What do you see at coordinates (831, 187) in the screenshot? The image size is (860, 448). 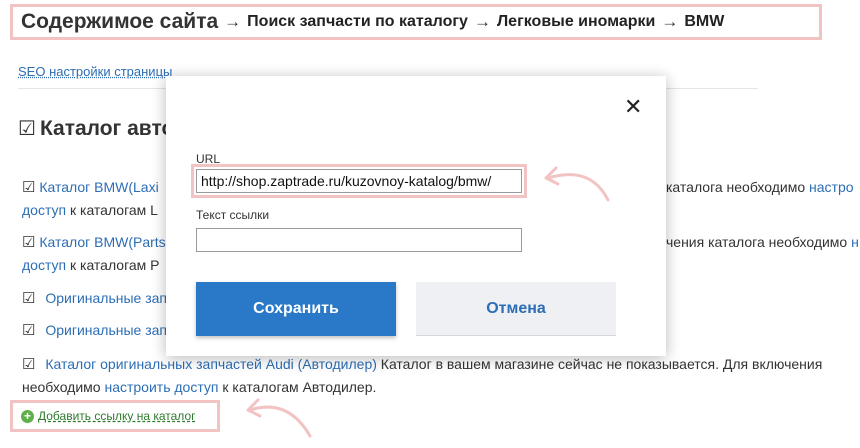 I see `configure-access-link: настро` at bounding box center [831, 187].